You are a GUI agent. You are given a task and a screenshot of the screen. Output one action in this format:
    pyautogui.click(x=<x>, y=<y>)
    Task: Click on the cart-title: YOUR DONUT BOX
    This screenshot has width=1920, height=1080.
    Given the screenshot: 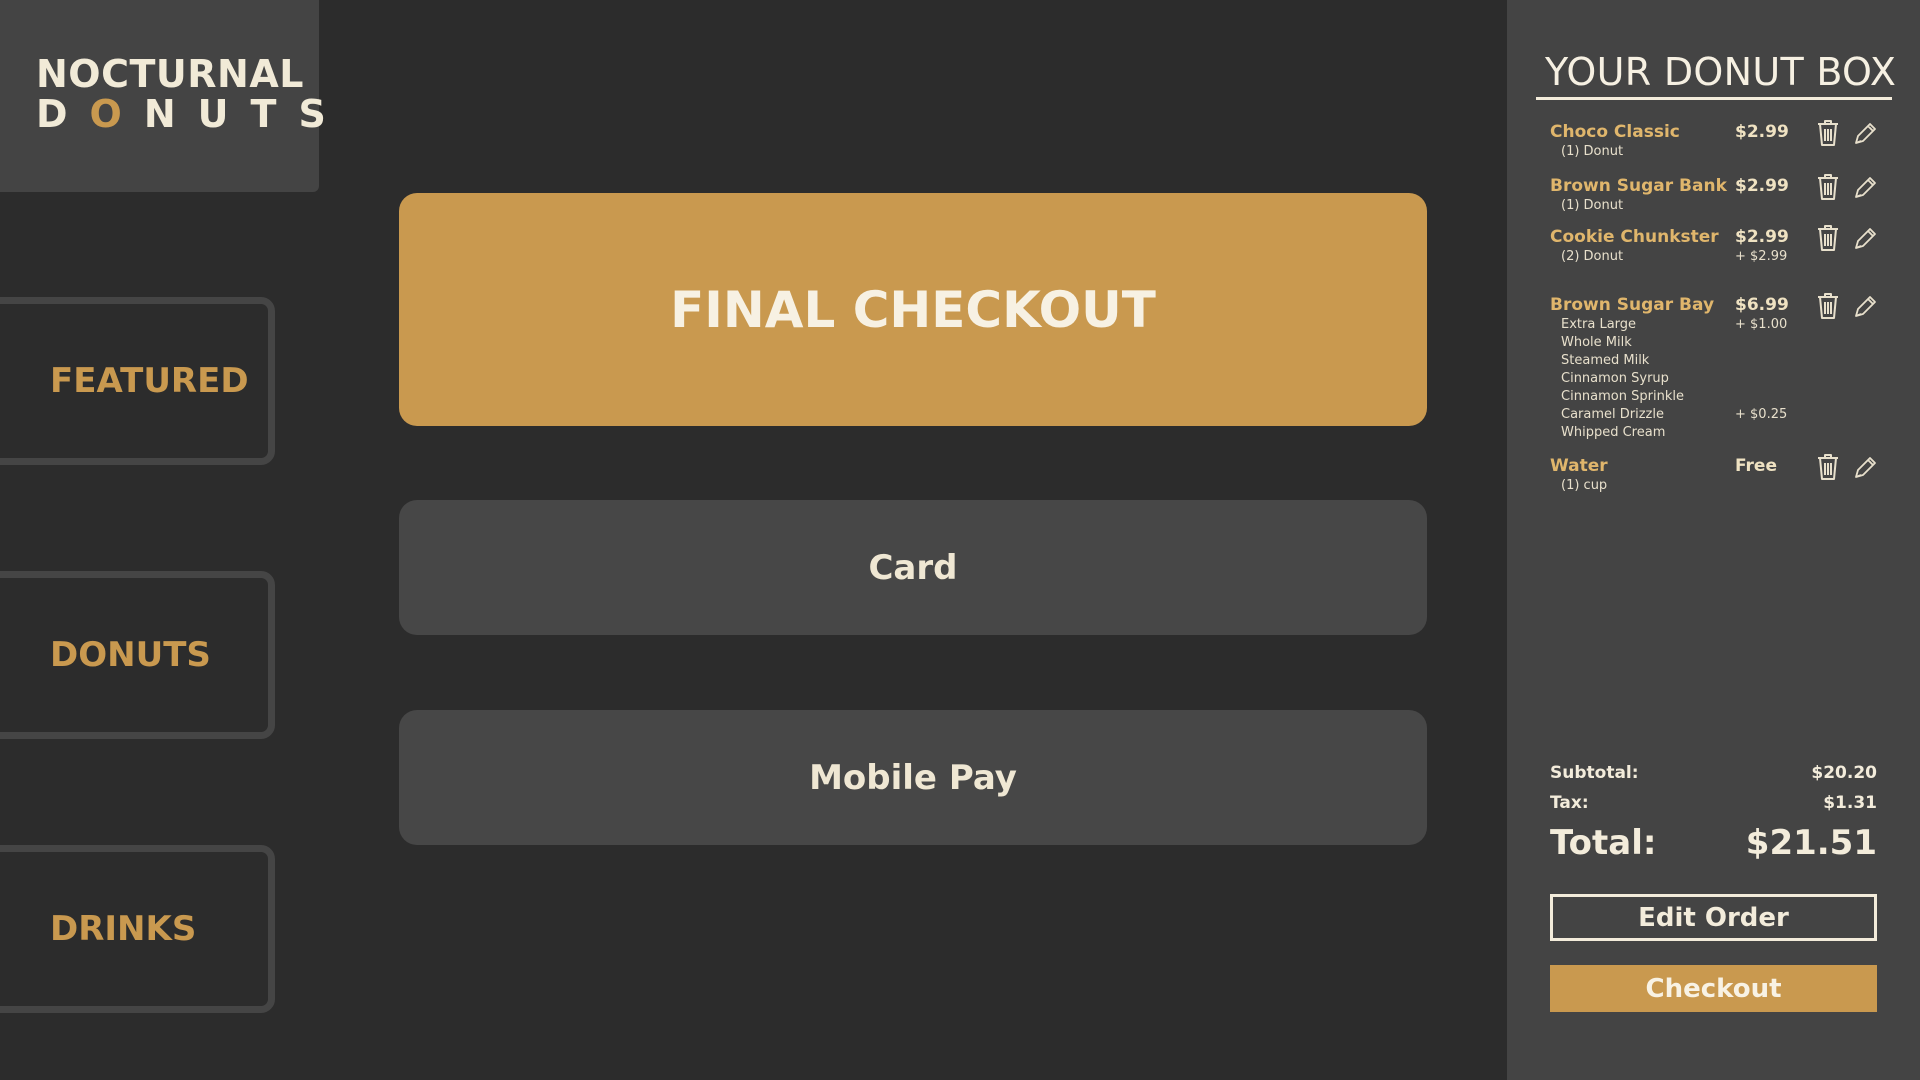 What is the action you would take?
    pyautogui.click(x=1721, y=72)
    